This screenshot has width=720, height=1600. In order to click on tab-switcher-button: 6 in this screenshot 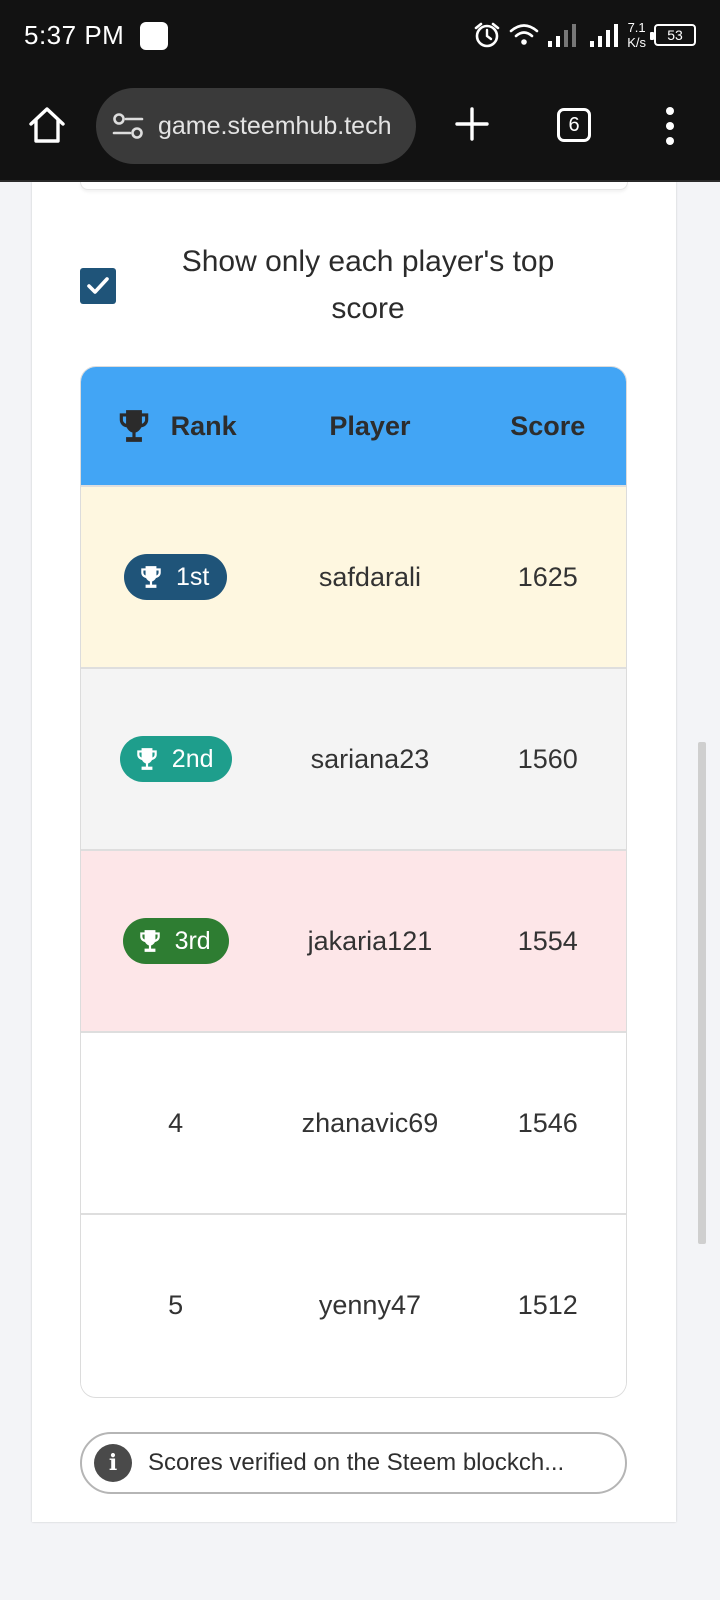, I will do `click(574, 125)`.